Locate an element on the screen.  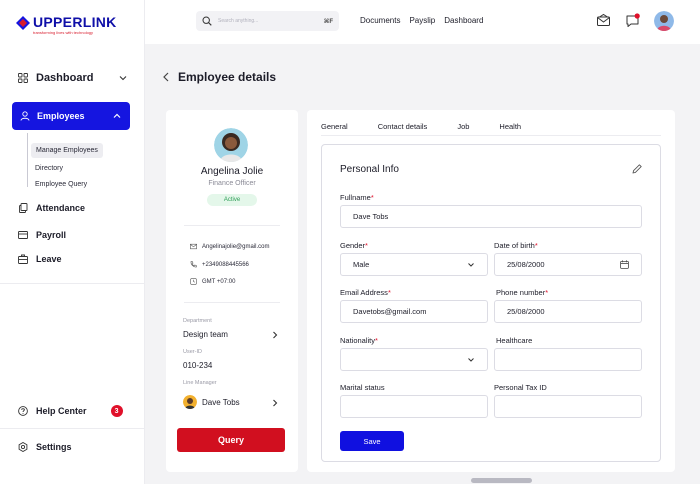
page-title: Employee details is located at coordinates (219, 77).